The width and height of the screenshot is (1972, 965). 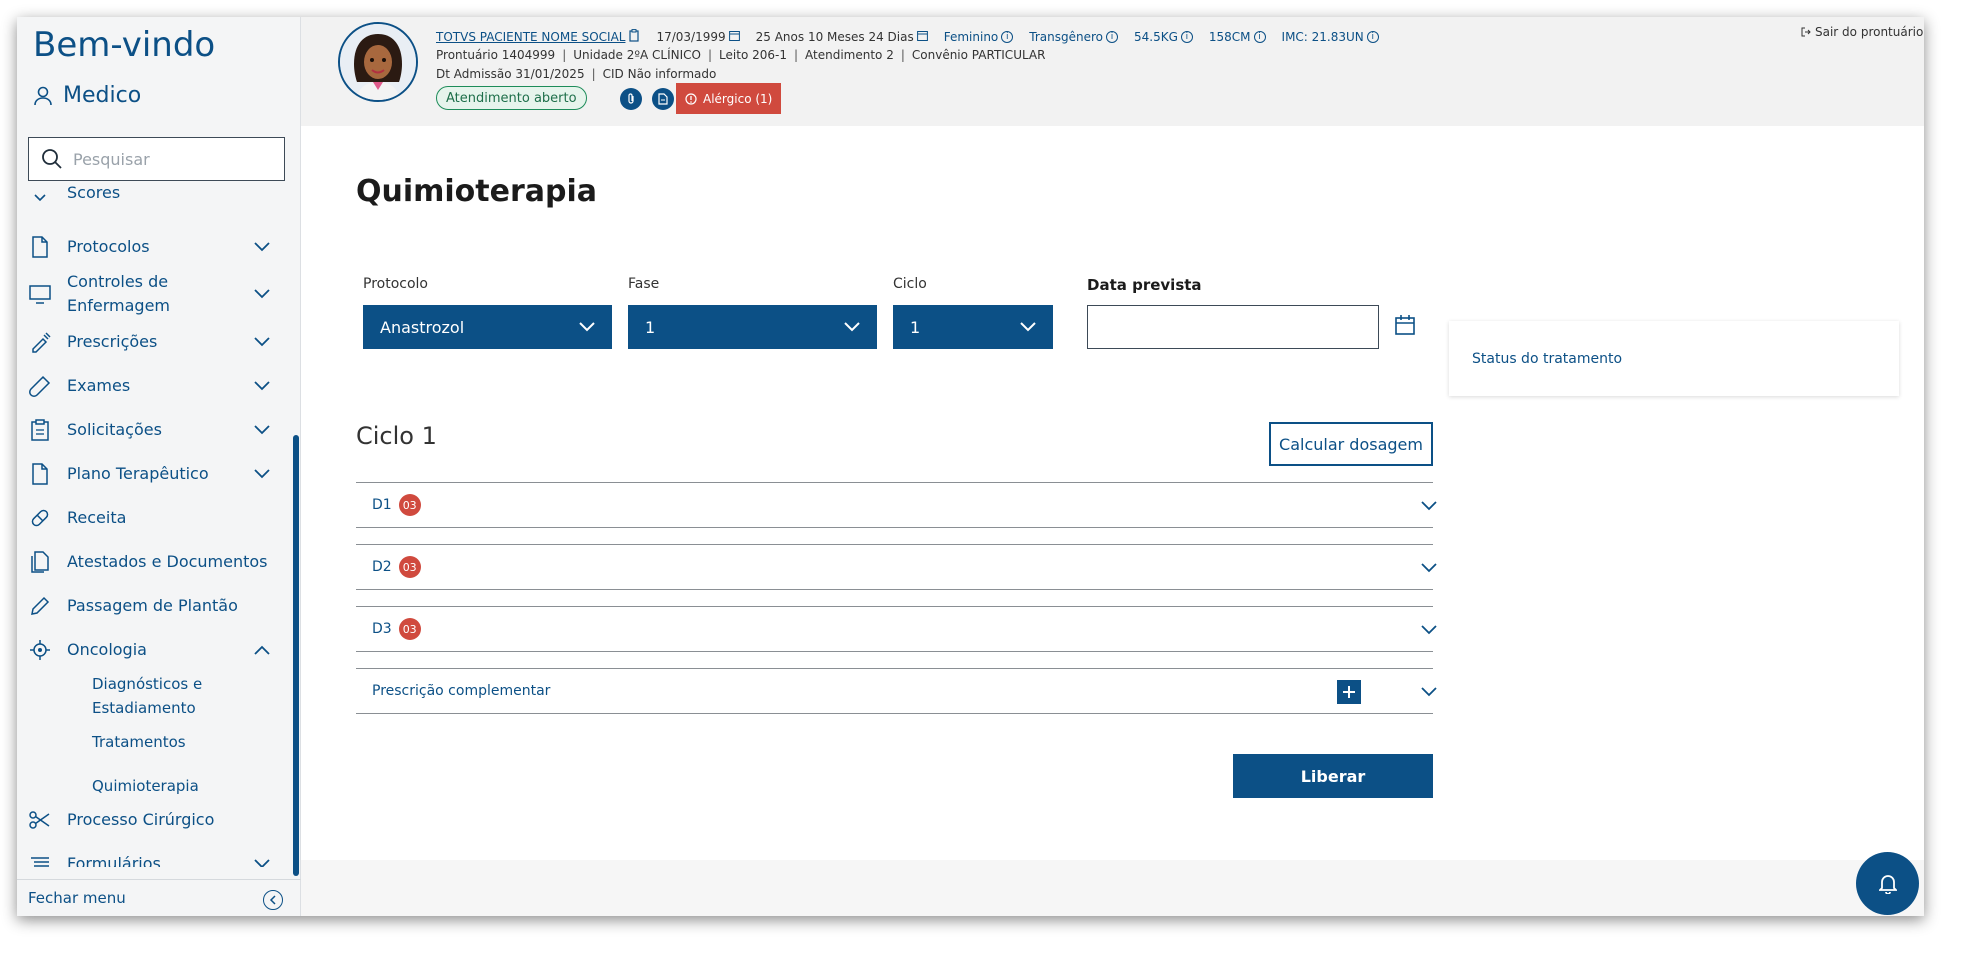 I want to click on phase-select: 1, so click(x=752, y=327).